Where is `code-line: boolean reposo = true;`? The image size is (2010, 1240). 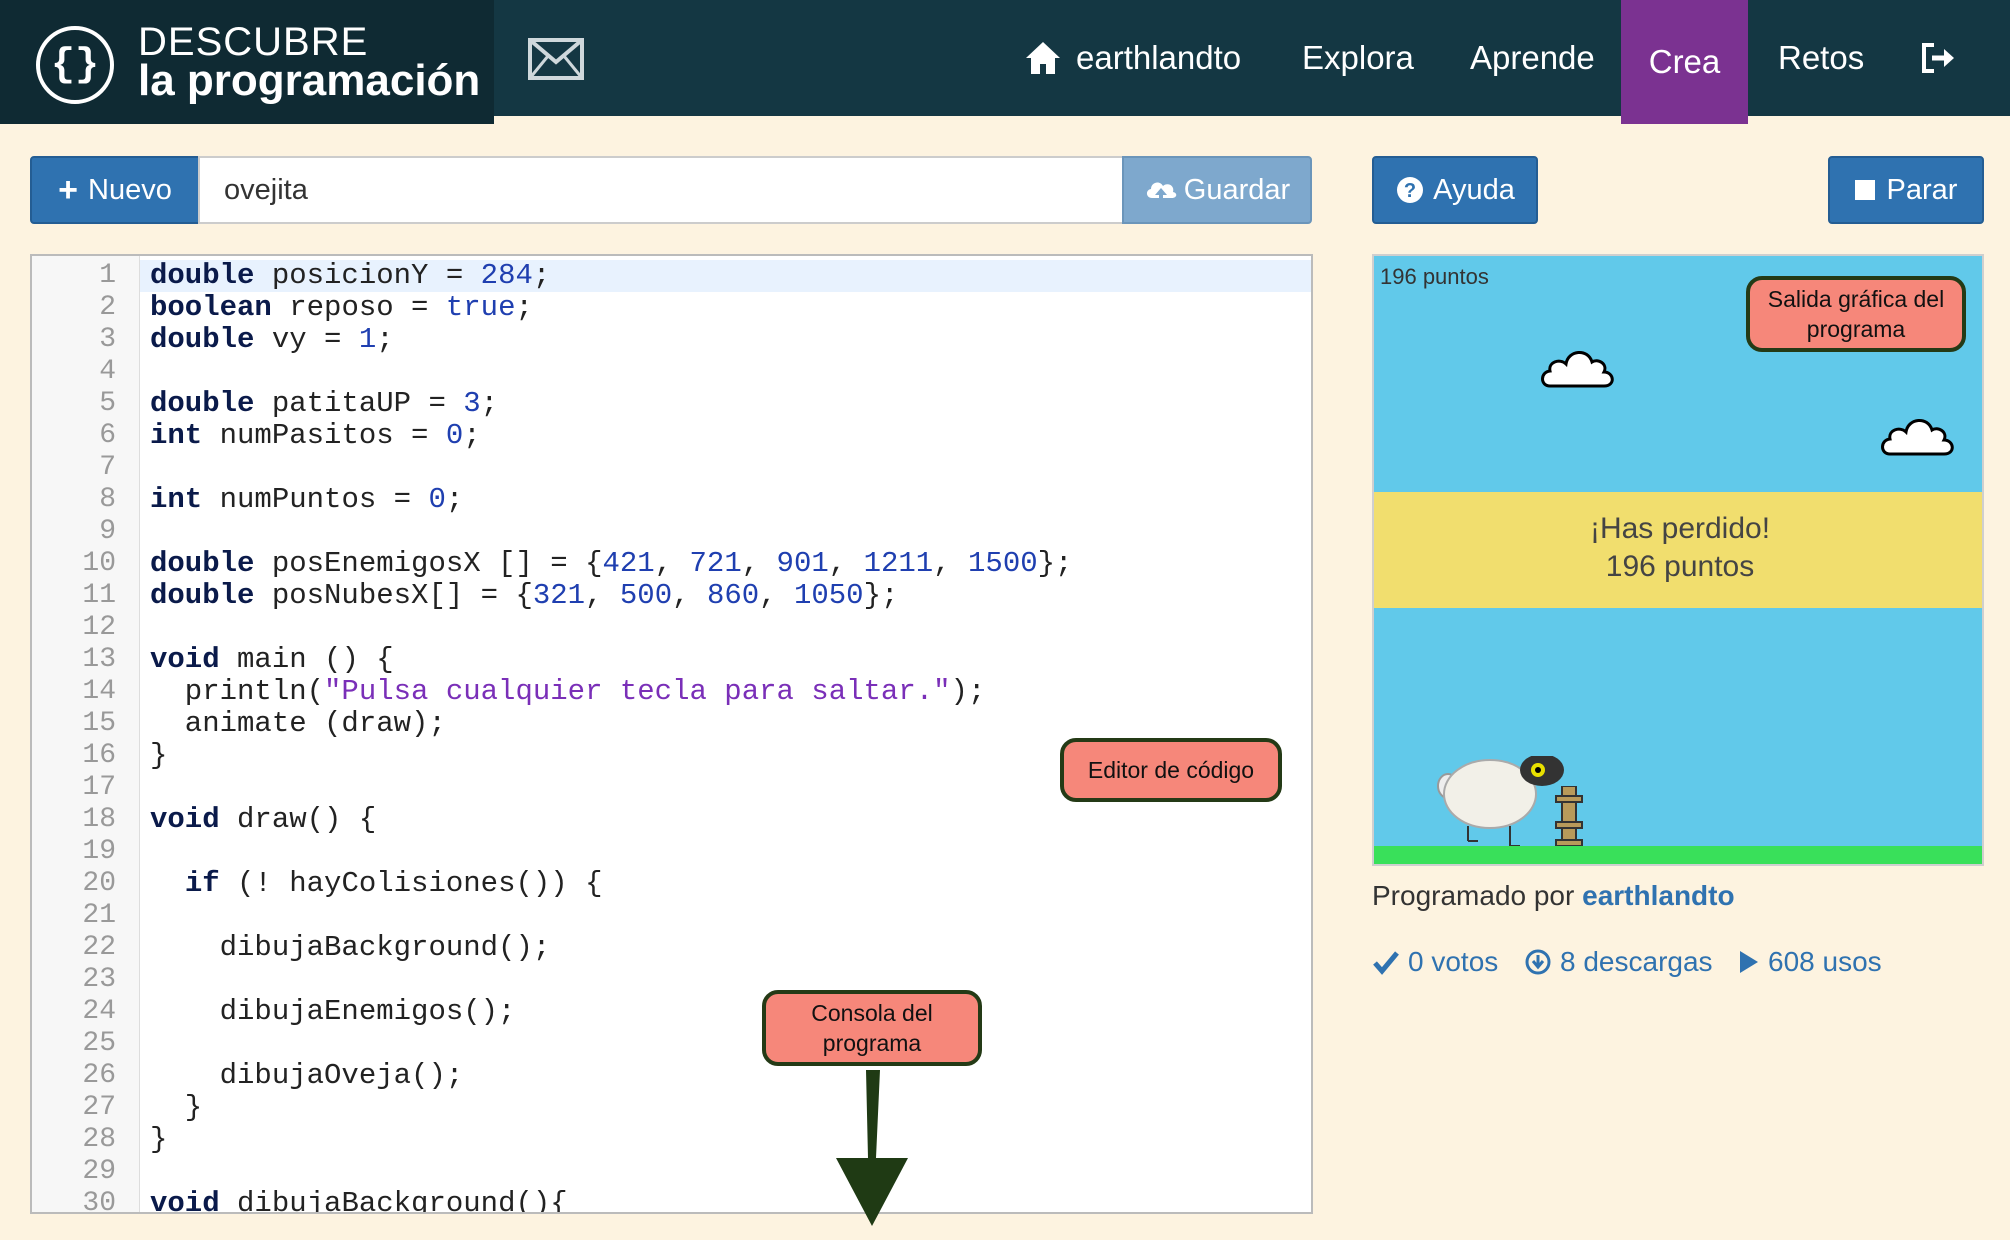 code-line: boolean reposo = true; is located at coordinates (341, 308).